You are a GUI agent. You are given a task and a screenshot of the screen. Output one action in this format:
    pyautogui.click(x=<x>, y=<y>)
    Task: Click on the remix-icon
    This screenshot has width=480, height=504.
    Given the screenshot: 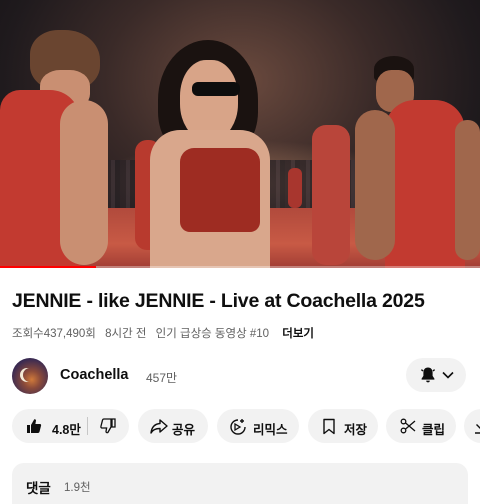 What is the action you would take?
    pyautogui.click(x=238, y=427)
    